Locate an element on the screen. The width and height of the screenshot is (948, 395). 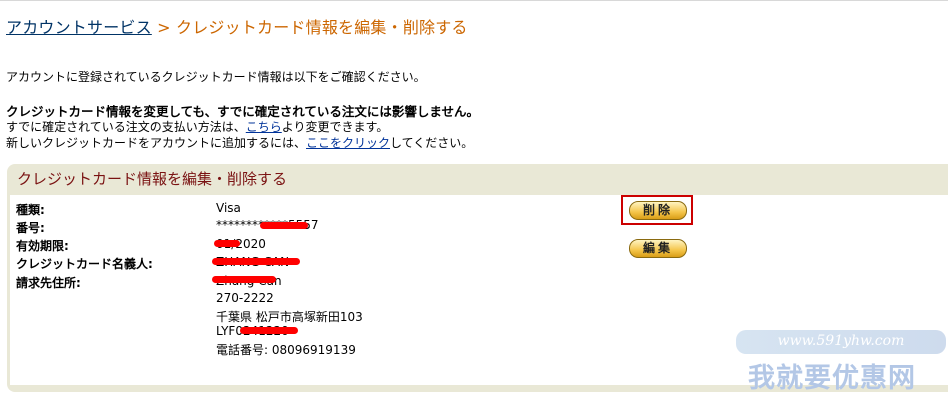
intro-text: アカウントに登録されているクレジットカード情報は以下をご確認ください。 is located at coordinates (216, 77).